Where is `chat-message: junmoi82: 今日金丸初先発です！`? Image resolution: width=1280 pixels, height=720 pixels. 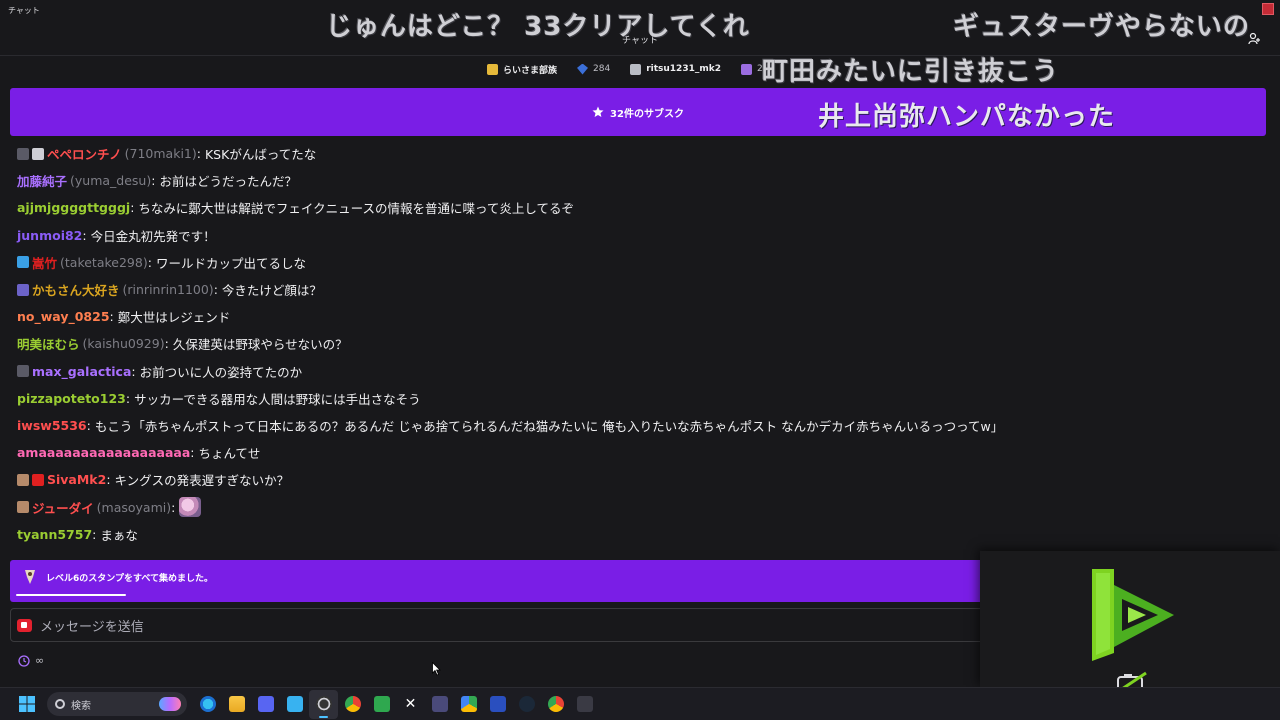
chat-message: junmoi82: 今日金丸初先発です！ is located at coordinates (637, 235).